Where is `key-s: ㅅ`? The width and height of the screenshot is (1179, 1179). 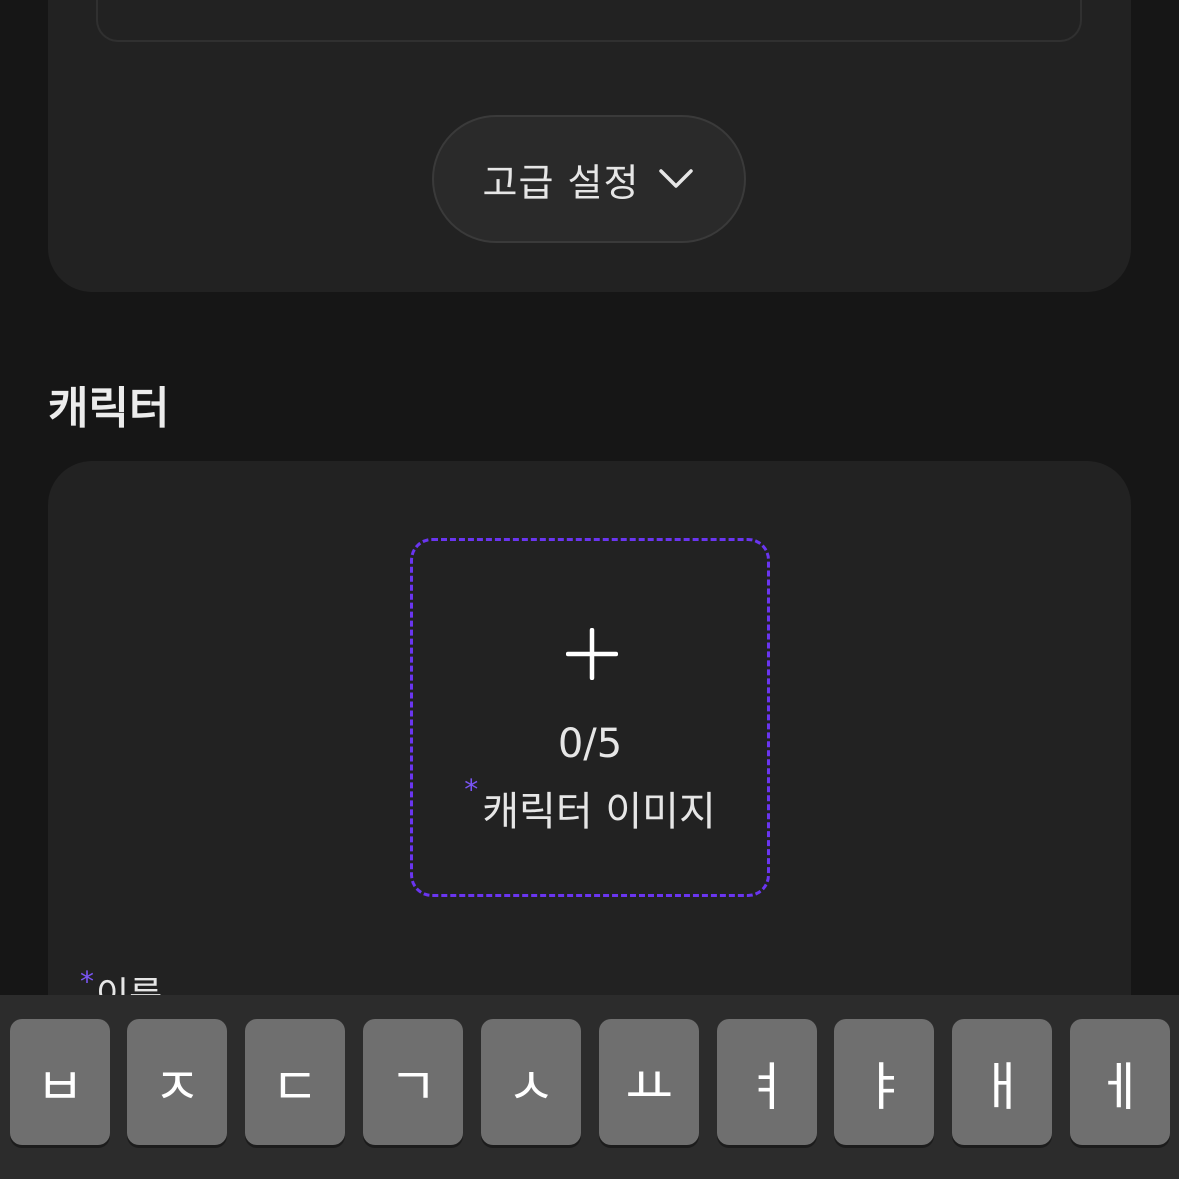 key-s: ㅅ is located at coordinates (531, 1082).